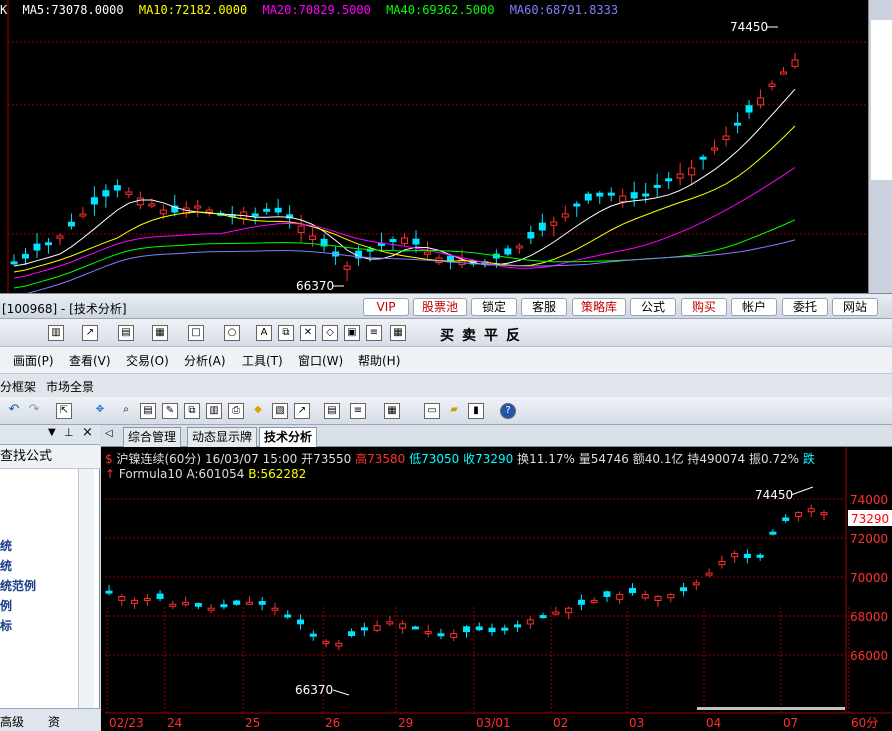 Image resolution: width=892 pixels, height=731 pixels. What do you see at coordinates (332, 411) in the screenshot?
I see `indicator-icon: ▤` at bounding box center [332, 411].